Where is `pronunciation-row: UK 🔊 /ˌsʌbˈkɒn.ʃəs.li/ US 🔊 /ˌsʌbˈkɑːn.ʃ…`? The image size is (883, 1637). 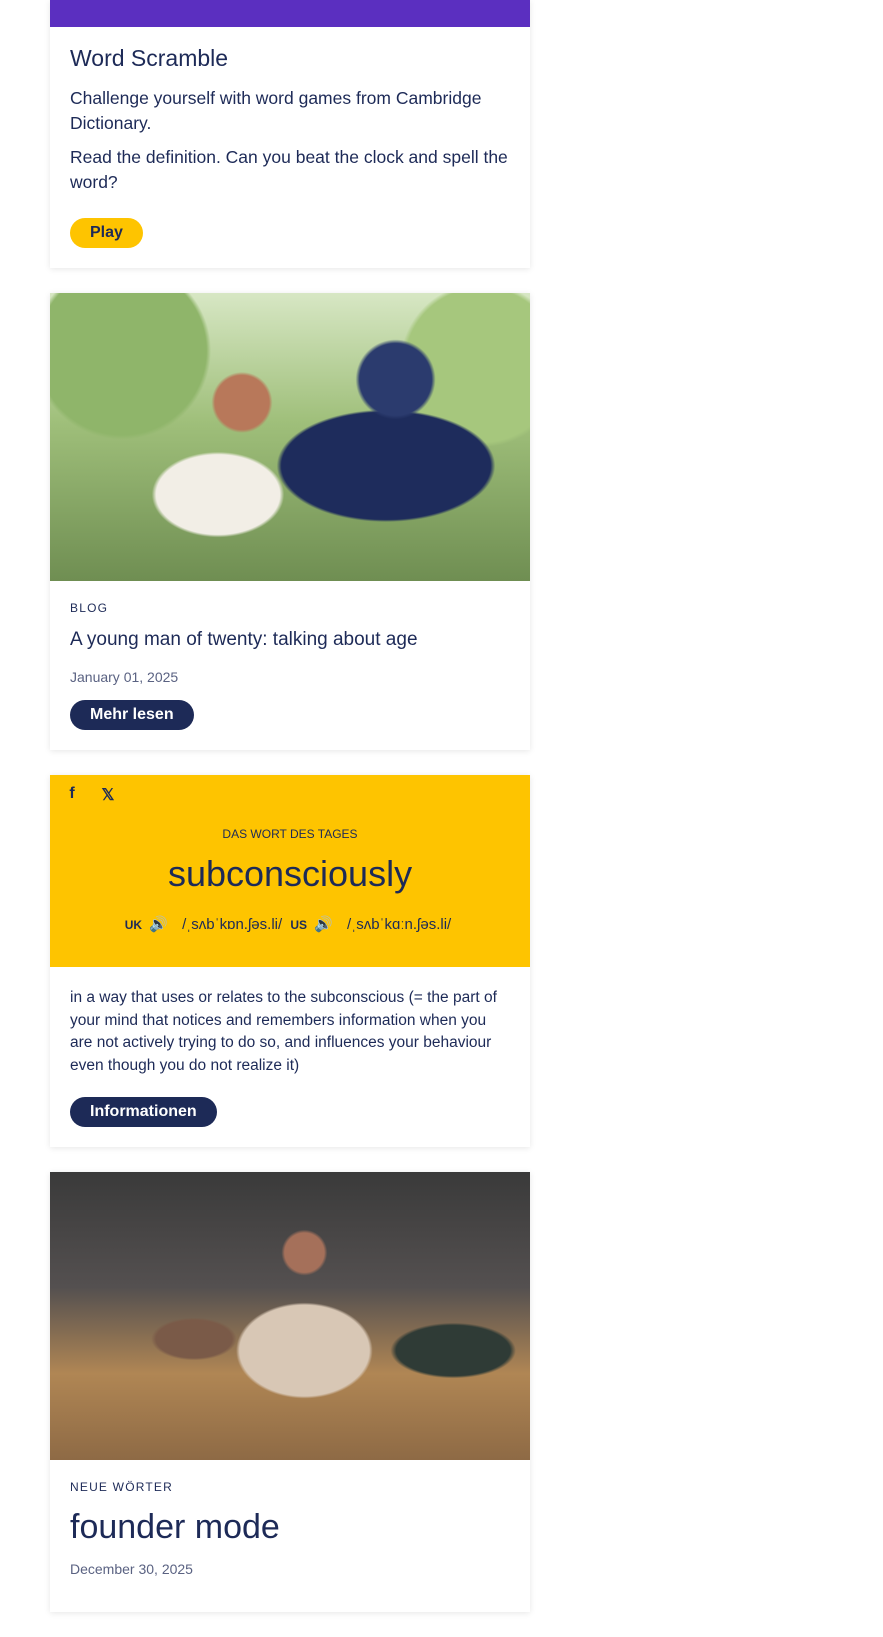
pronunciation-row: UK 🔊 /ˌsʌbˈkɒn.ʃəs.li/ US 🔊 /ˌsʌbˈkɑːn.ʃ… is located at coordinates (290, 924).